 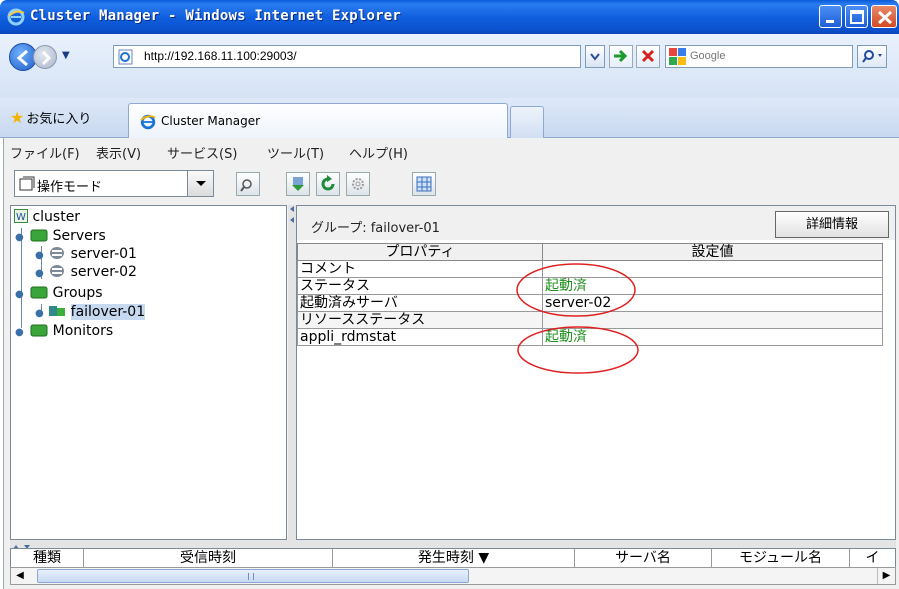 What do you see at coordinates (56, 217) in the screenshot?
I see `tree-node-label: cluster` at bounding box center [56, 217].